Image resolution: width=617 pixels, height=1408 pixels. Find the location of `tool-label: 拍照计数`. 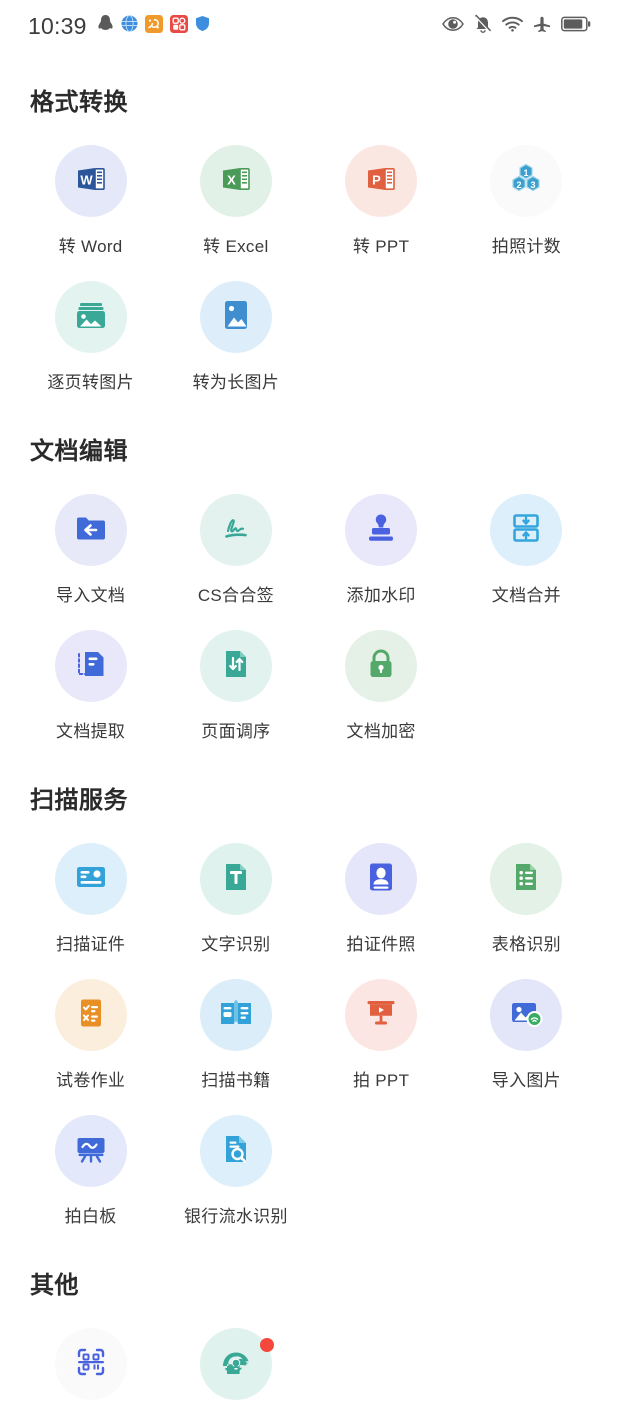

tool-label: 拍照计数 is located at coordinates (526, 246).